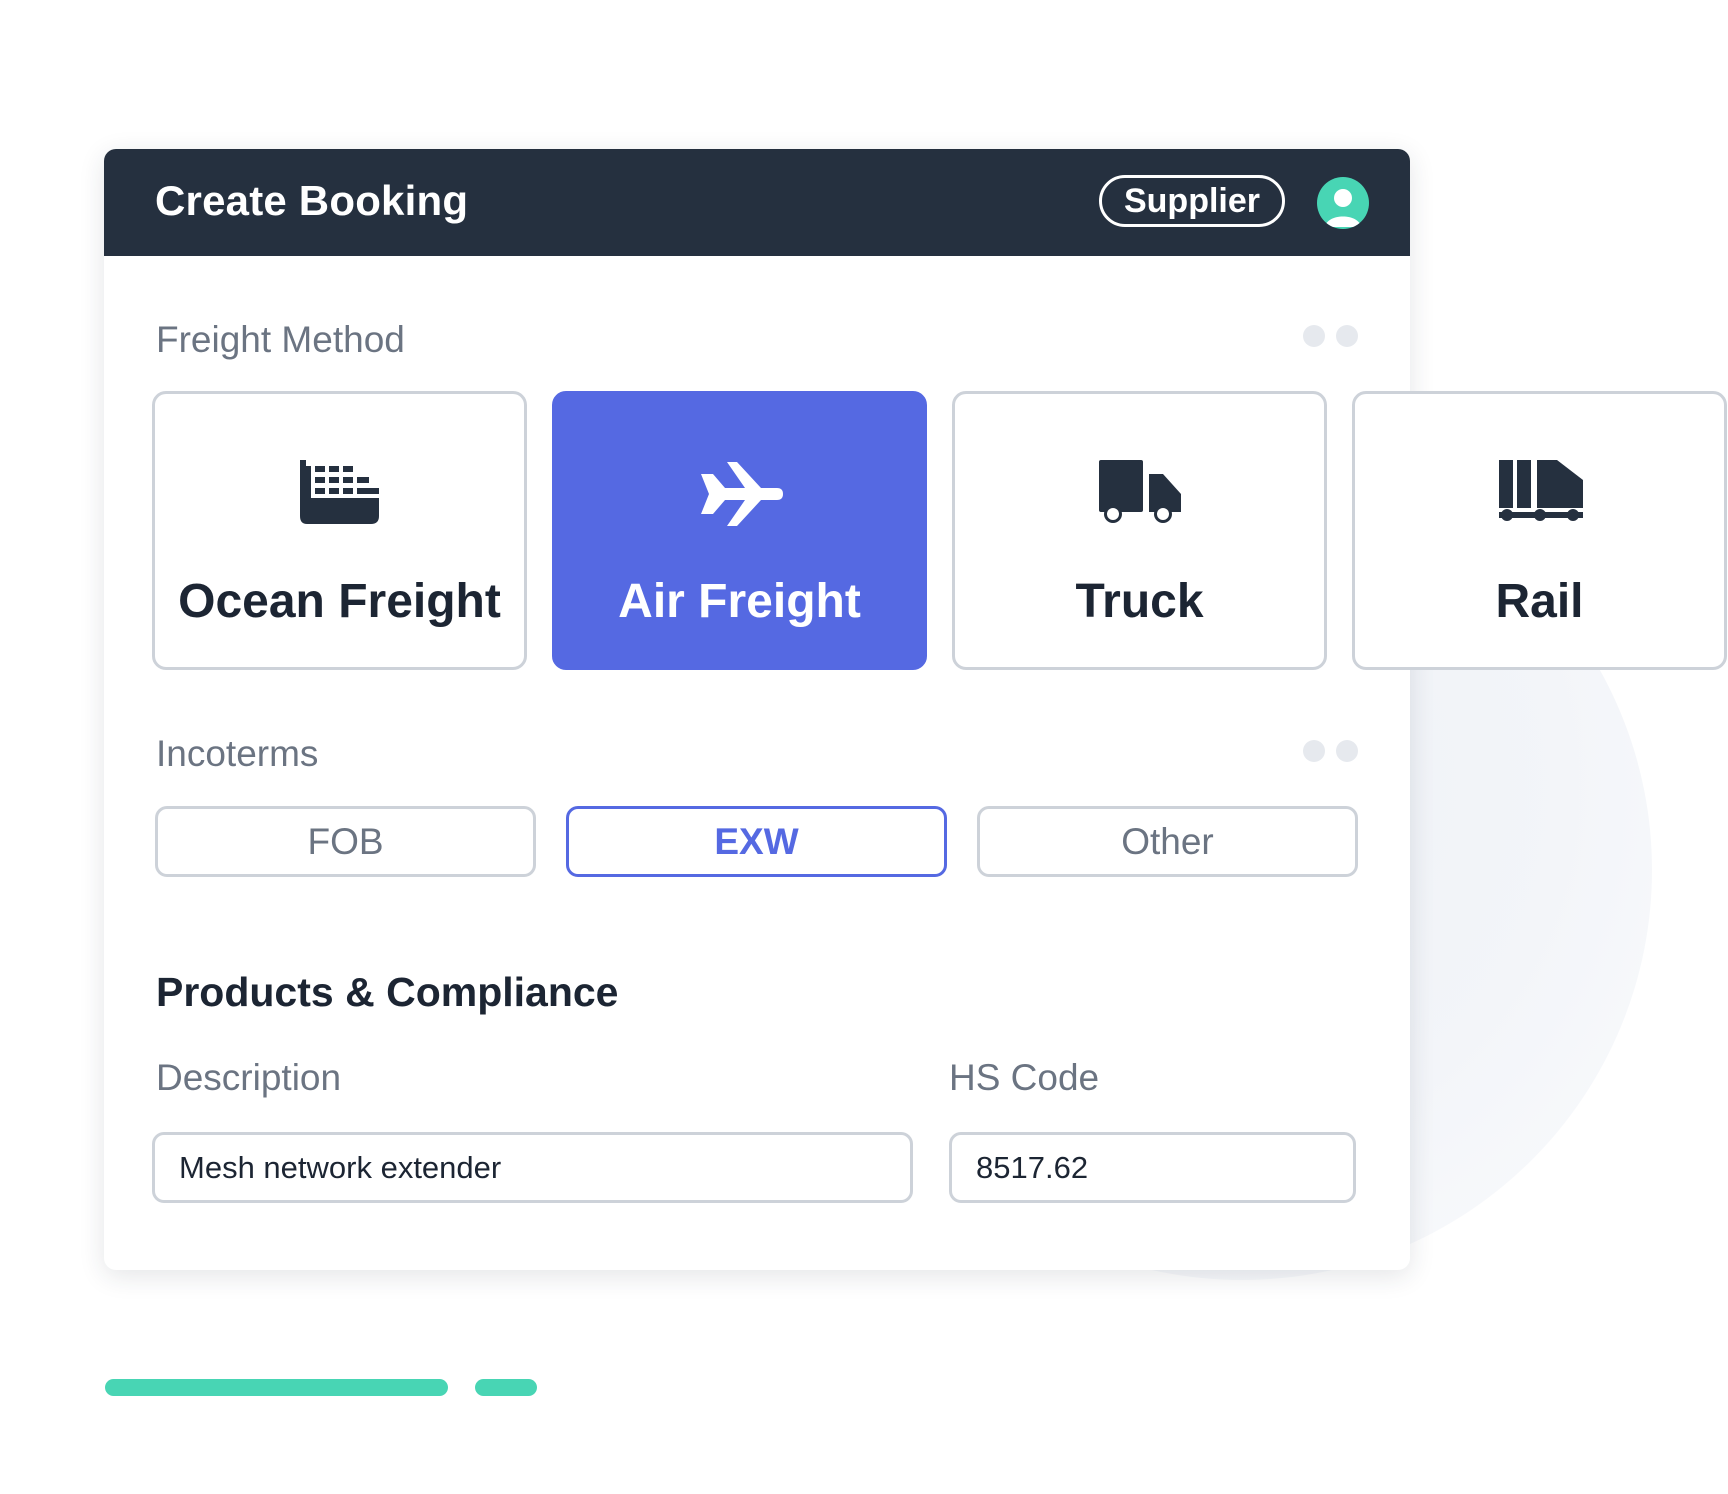  Describe the element at coordinates (1167, 841) in the screenshot. I see `incoterm-option-other: Other` at that location.